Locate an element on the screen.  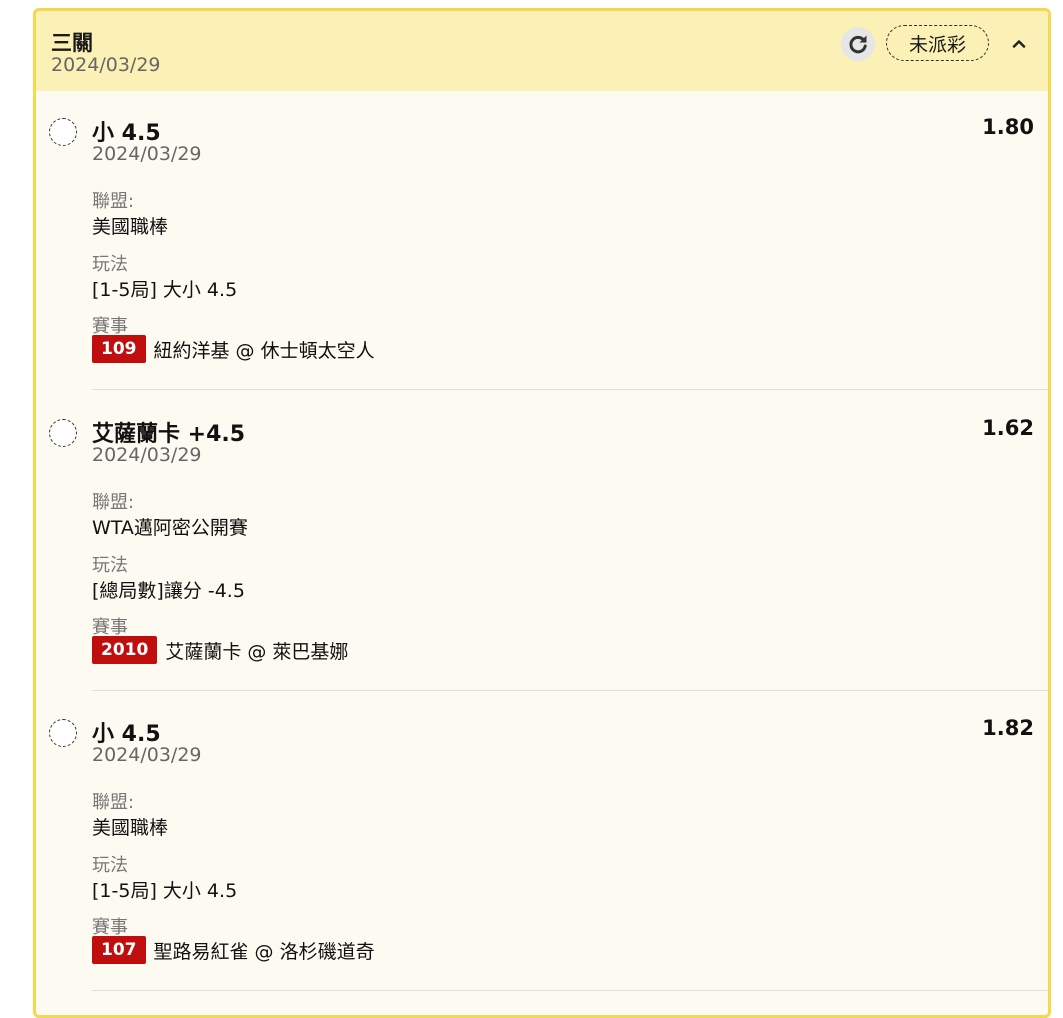
card-header: 三關 2024/03/29 未派彩 is located at coordinates (542, 51).